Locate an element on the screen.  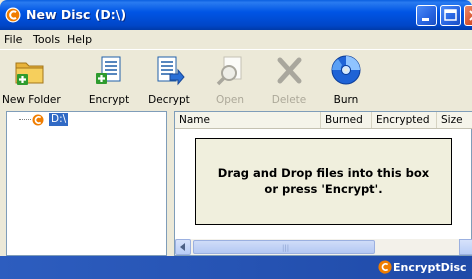
scroll-right-button is located at coordinates (465, 247).